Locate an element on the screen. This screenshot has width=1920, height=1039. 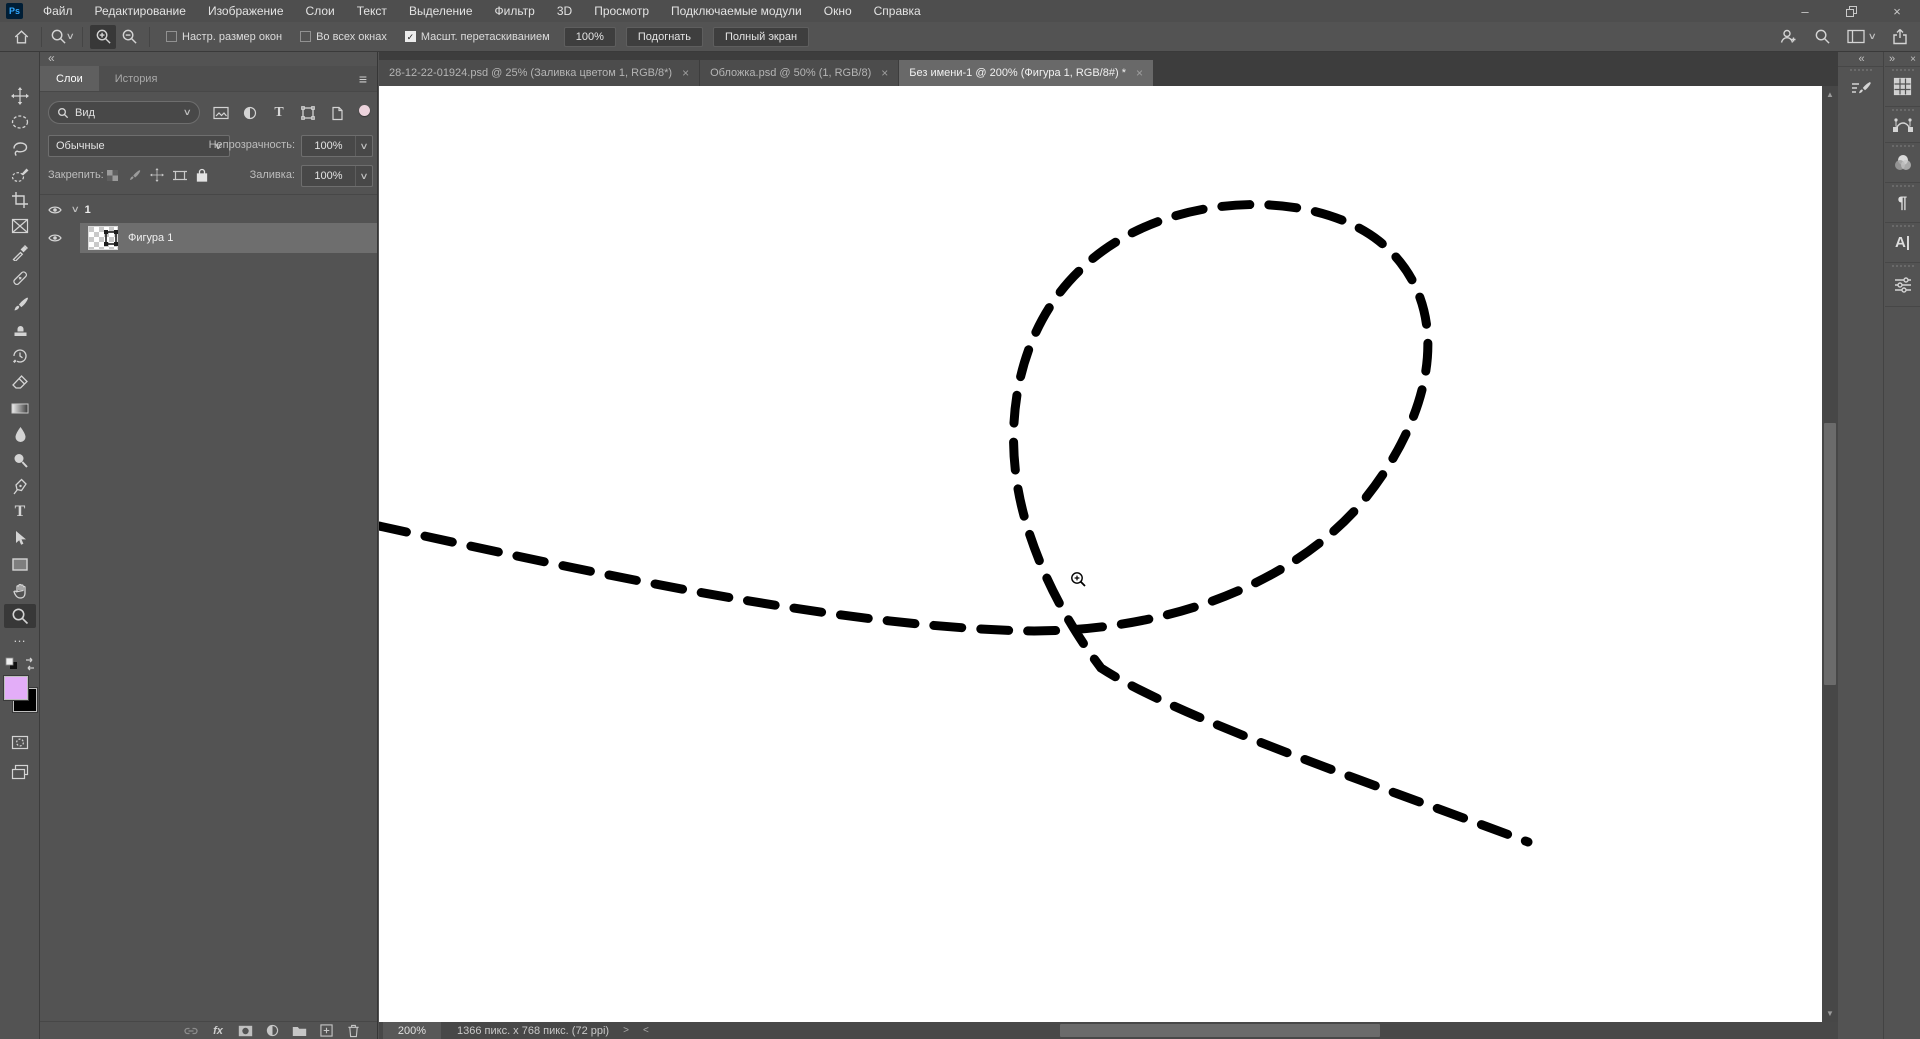
tool-pen is located at coordinates (20, 486).